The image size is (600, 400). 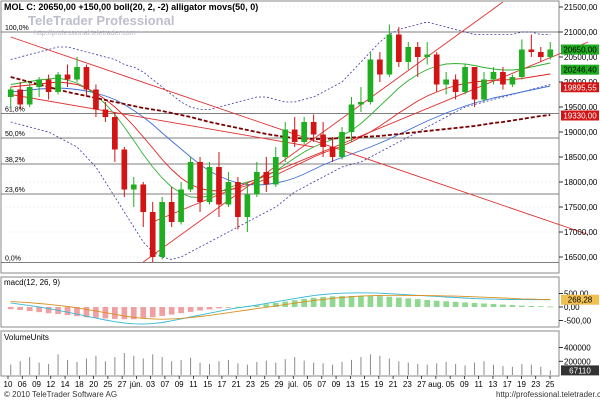 I want to click on price-tick-label: 18500,00, so click(x=581, y=157).